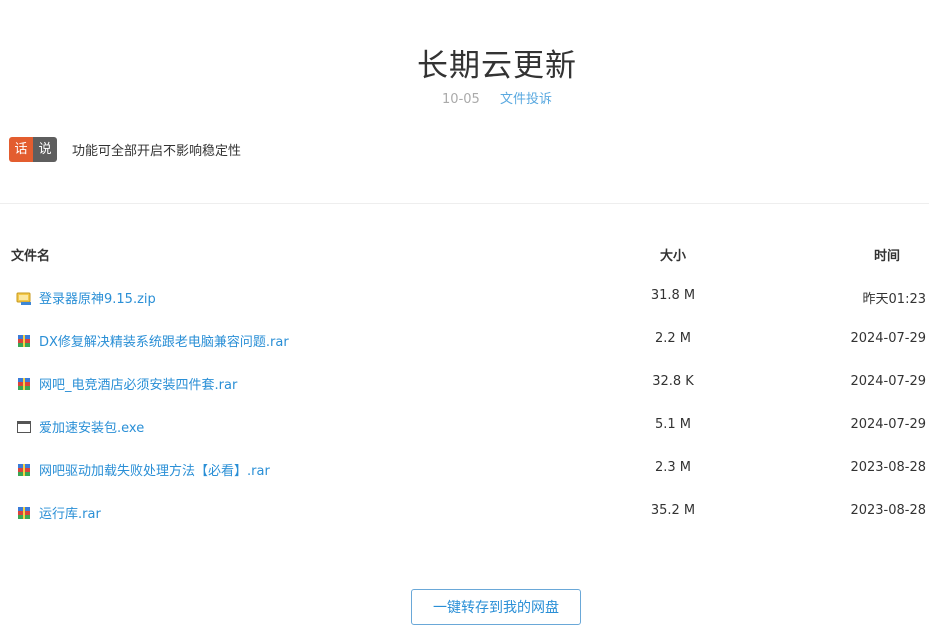  Describe the element at coordinates (24, 427) in the screenshot. I see `exe-icon` at that location.